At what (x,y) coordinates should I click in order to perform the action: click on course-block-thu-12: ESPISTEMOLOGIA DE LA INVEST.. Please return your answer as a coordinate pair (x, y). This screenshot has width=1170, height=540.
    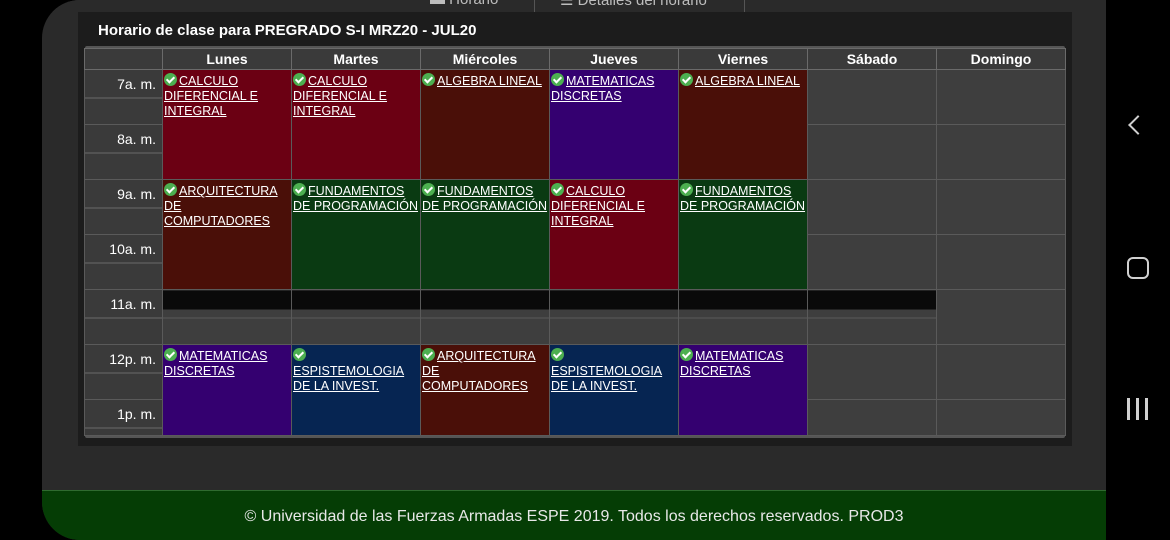
    Looking at the image, I should click on (614, 390).